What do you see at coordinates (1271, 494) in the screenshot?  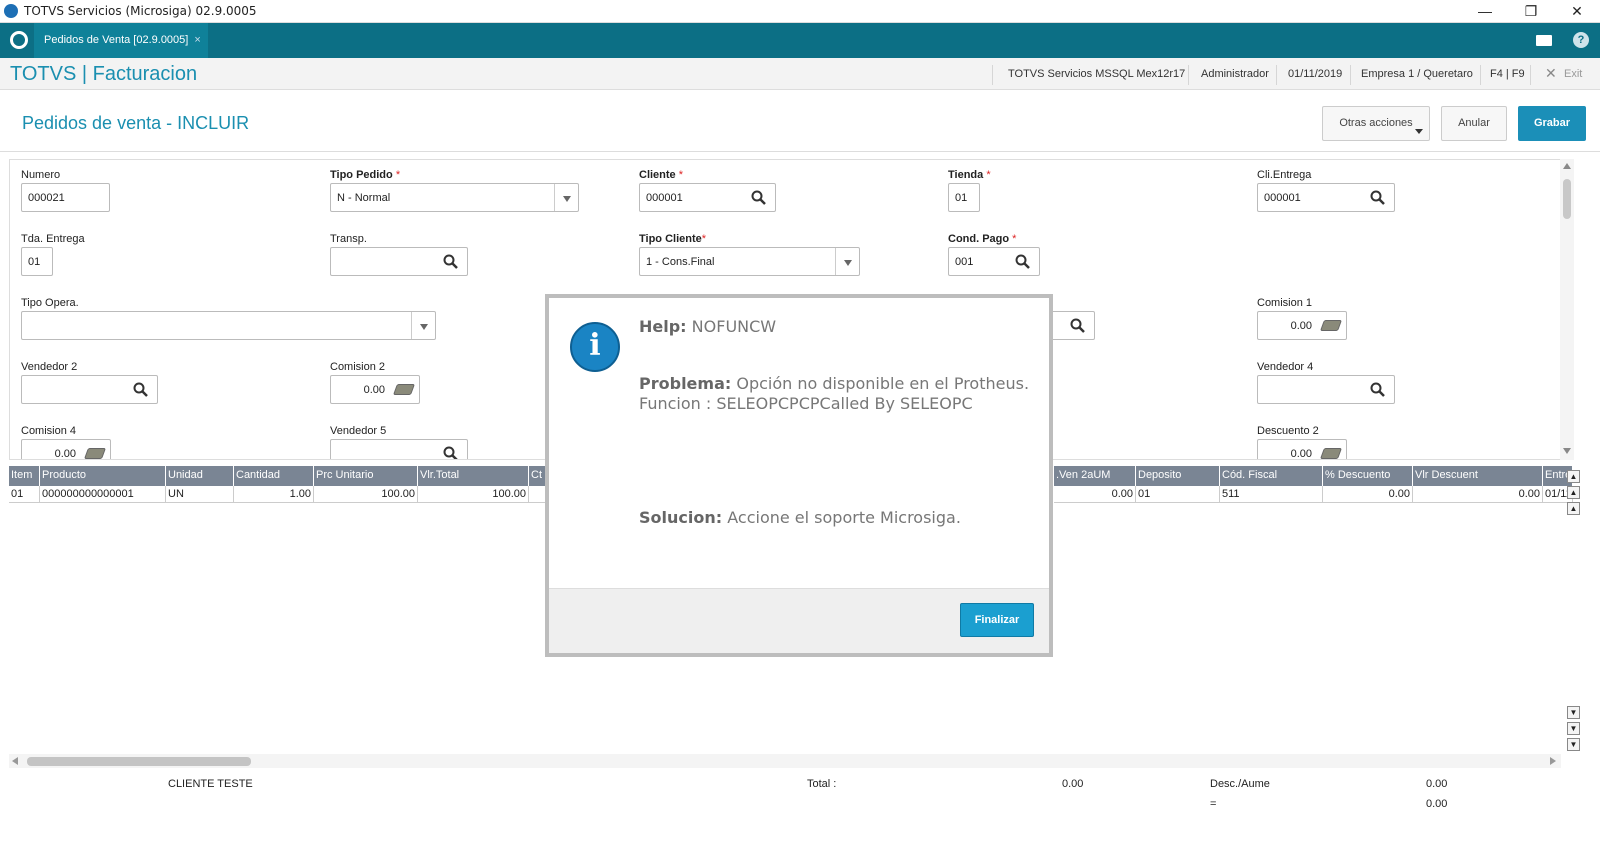 I see `grid-cell-cod-fiscal: 511` at bounding box center [1271, 494].